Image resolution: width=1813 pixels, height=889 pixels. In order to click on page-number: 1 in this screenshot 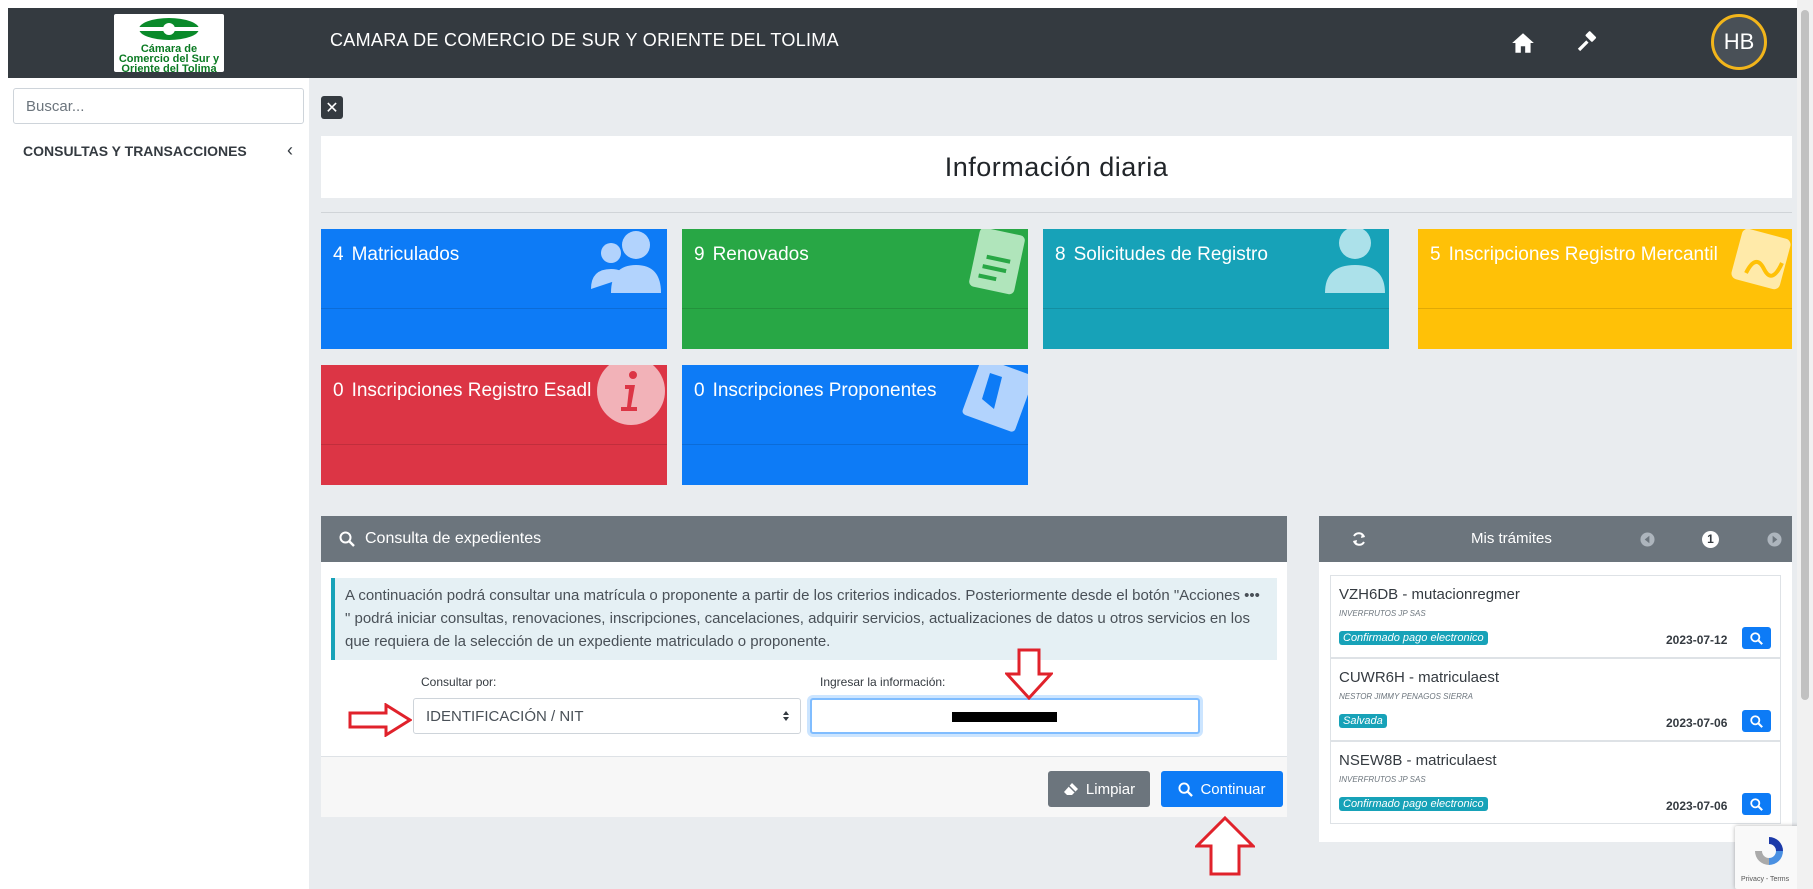, I will do `click(1710, 539)`.